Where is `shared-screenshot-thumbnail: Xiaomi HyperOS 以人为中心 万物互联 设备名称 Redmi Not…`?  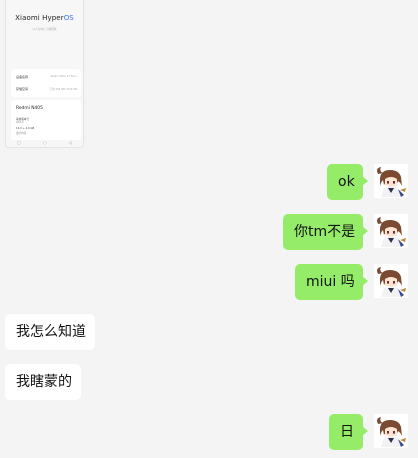 shared-screenshot-thumbnail: Xiaomi HyperOS 以人为中心 万物互联 设备名称 Redmi Not… is located at coordinates (44, 74).